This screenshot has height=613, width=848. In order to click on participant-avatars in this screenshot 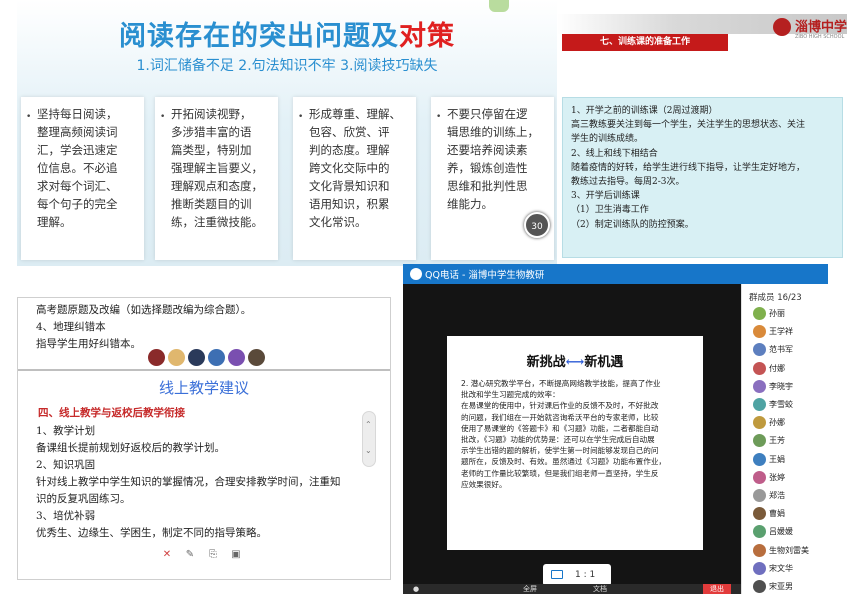, I will do `click(208, 358)`.